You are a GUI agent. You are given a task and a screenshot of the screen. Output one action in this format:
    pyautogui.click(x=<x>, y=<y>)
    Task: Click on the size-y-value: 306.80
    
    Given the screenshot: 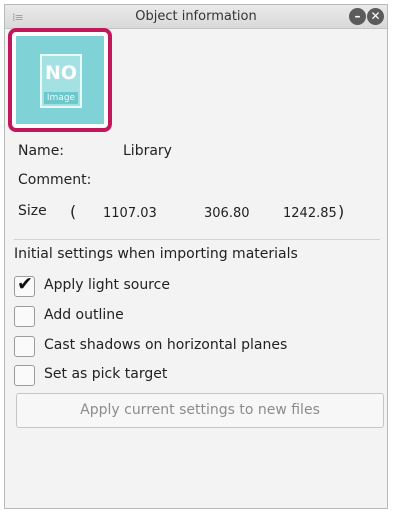 What is the action you would take?
    pyautogui.click(x=227, y=213)
    